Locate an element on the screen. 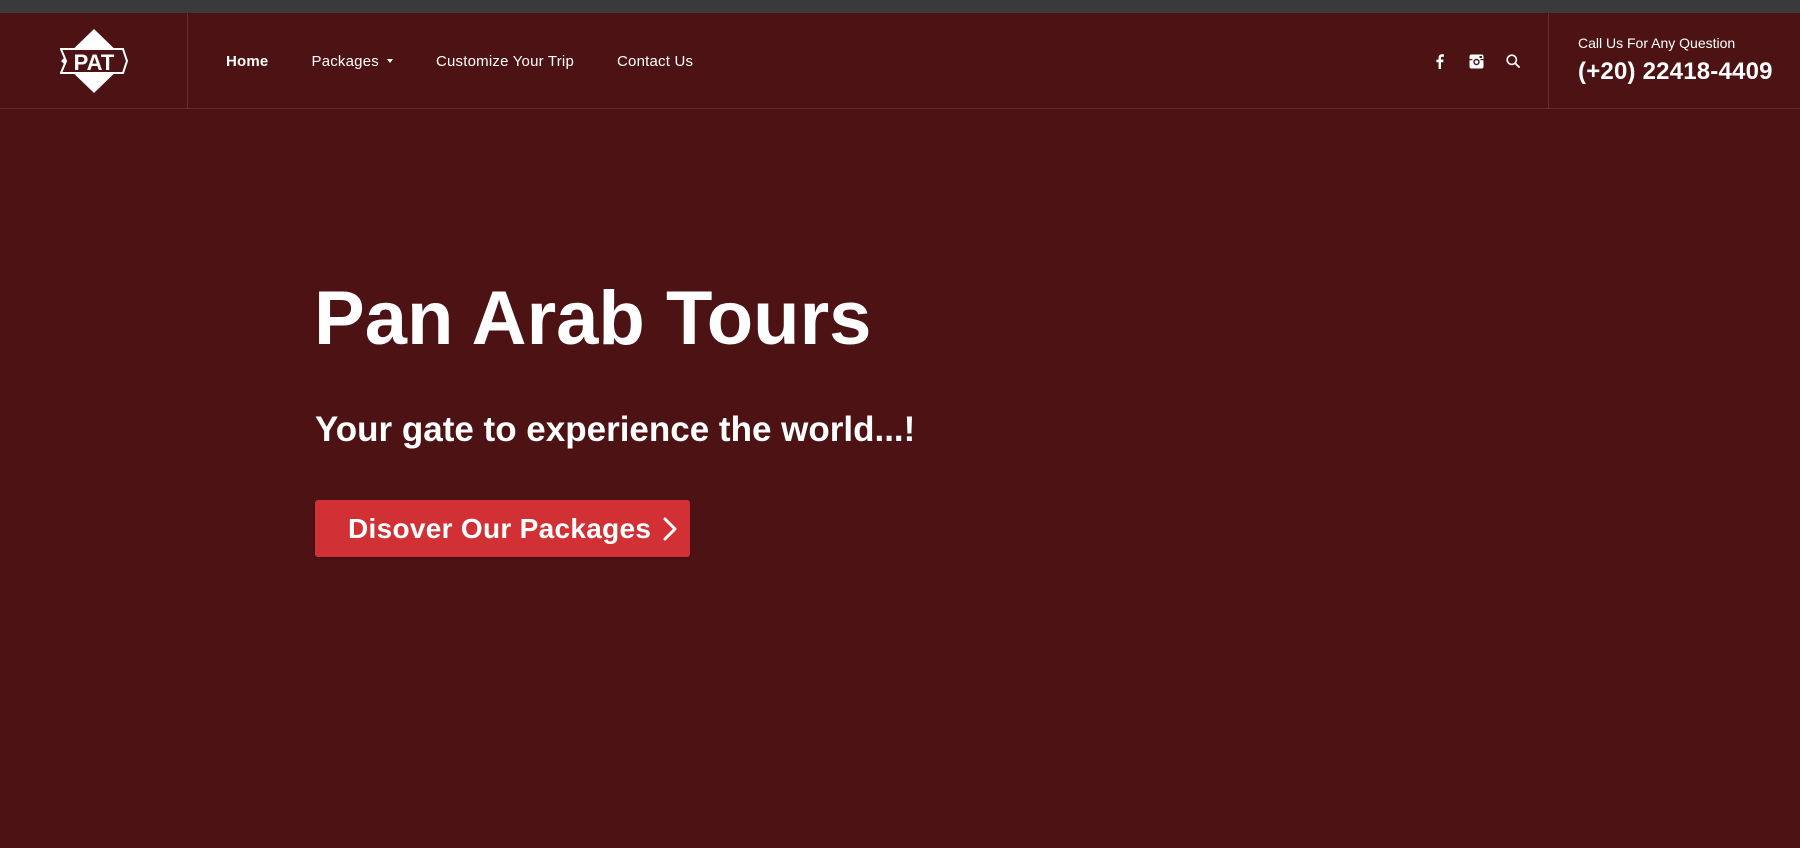 This screenshot has height=848, width=1800. nav-item-contact: Contact Us is located at coordinates (655, 61).